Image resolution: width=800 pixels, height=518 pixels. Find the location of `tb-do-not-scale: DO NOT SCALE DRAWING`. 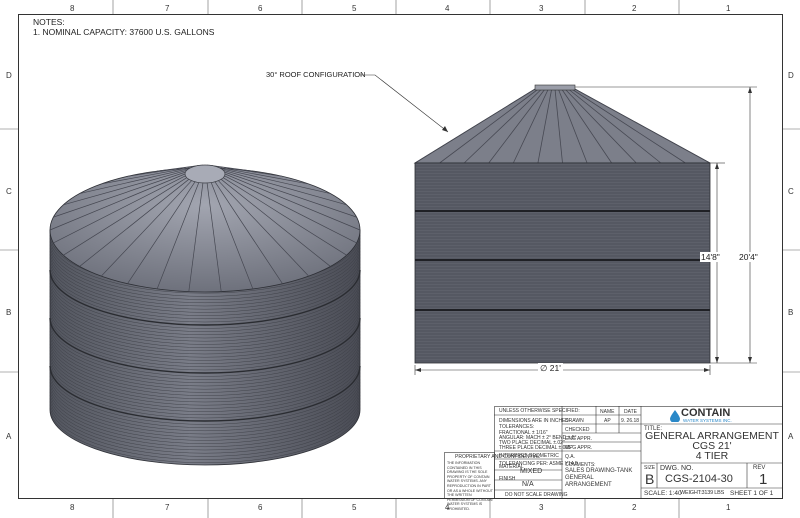

tb-do-not-scale: DO NOT SCALE DRAWING is located at coordinates (536, 495).